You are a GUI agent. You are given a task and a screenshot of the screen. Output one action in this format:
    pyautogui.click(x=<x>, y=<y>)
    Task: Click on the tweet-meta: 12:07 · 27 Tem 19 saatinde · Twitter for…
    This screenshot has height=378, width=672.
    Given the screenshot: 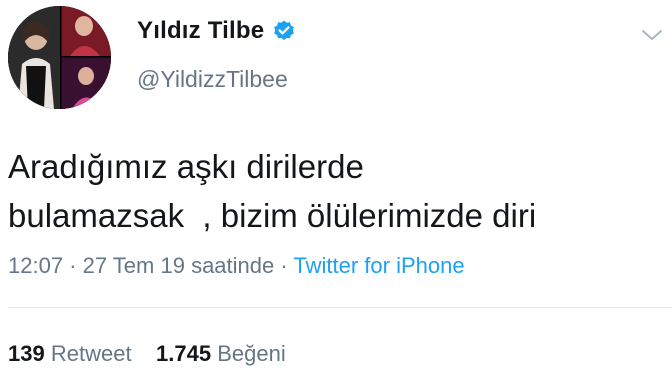 What is the action you would take?
    pyautogui.click(x=236, y=266)
    